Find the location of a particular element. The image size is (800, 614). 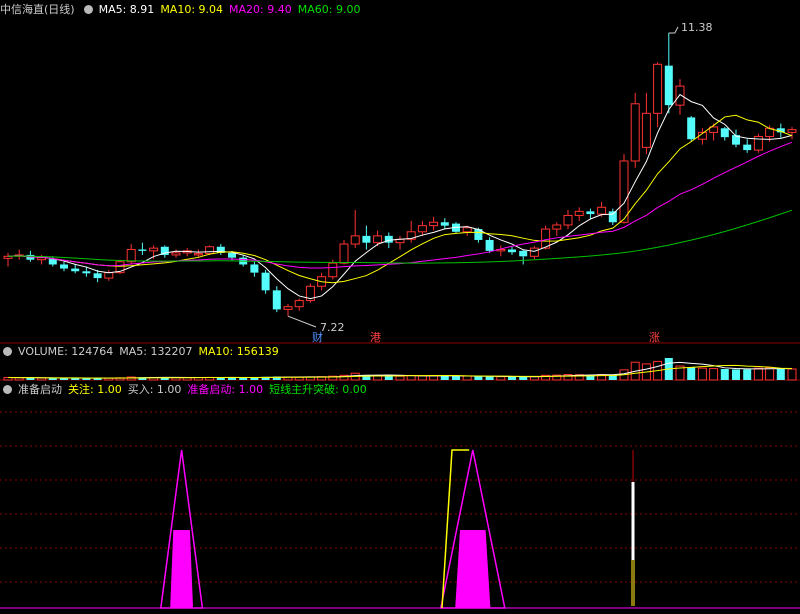

low-price-label: 7.22 is located at coordinates (332, 327).